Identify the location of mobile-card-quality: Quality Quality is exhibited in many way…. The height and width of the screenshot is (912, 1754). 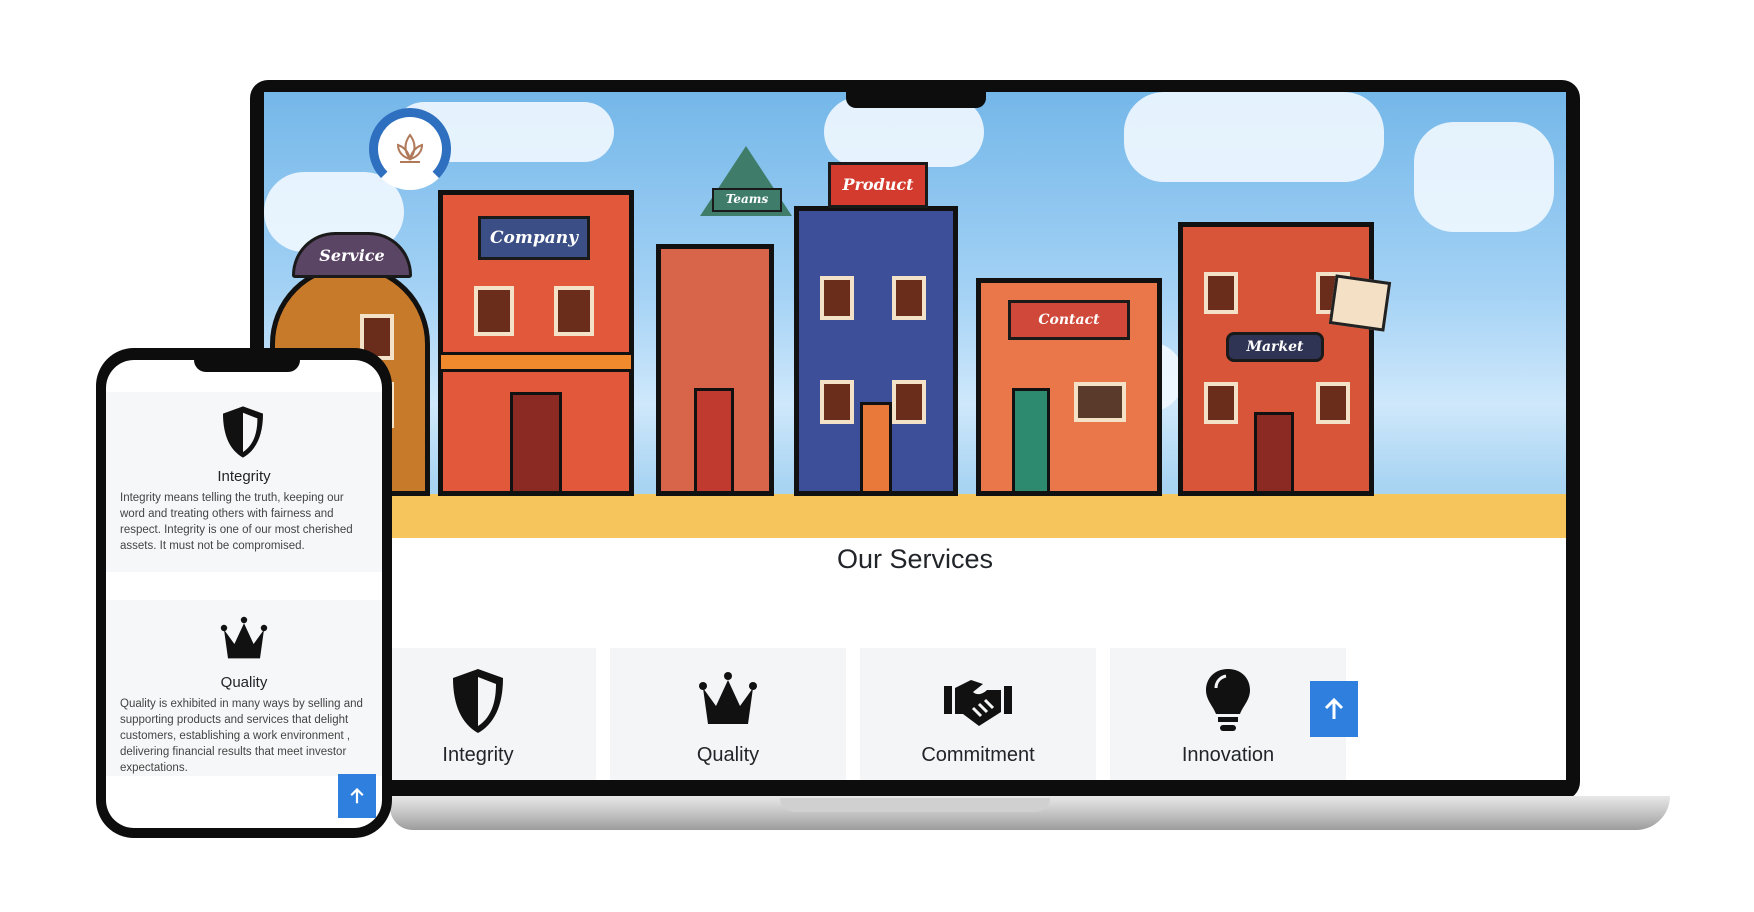
(244, 688).